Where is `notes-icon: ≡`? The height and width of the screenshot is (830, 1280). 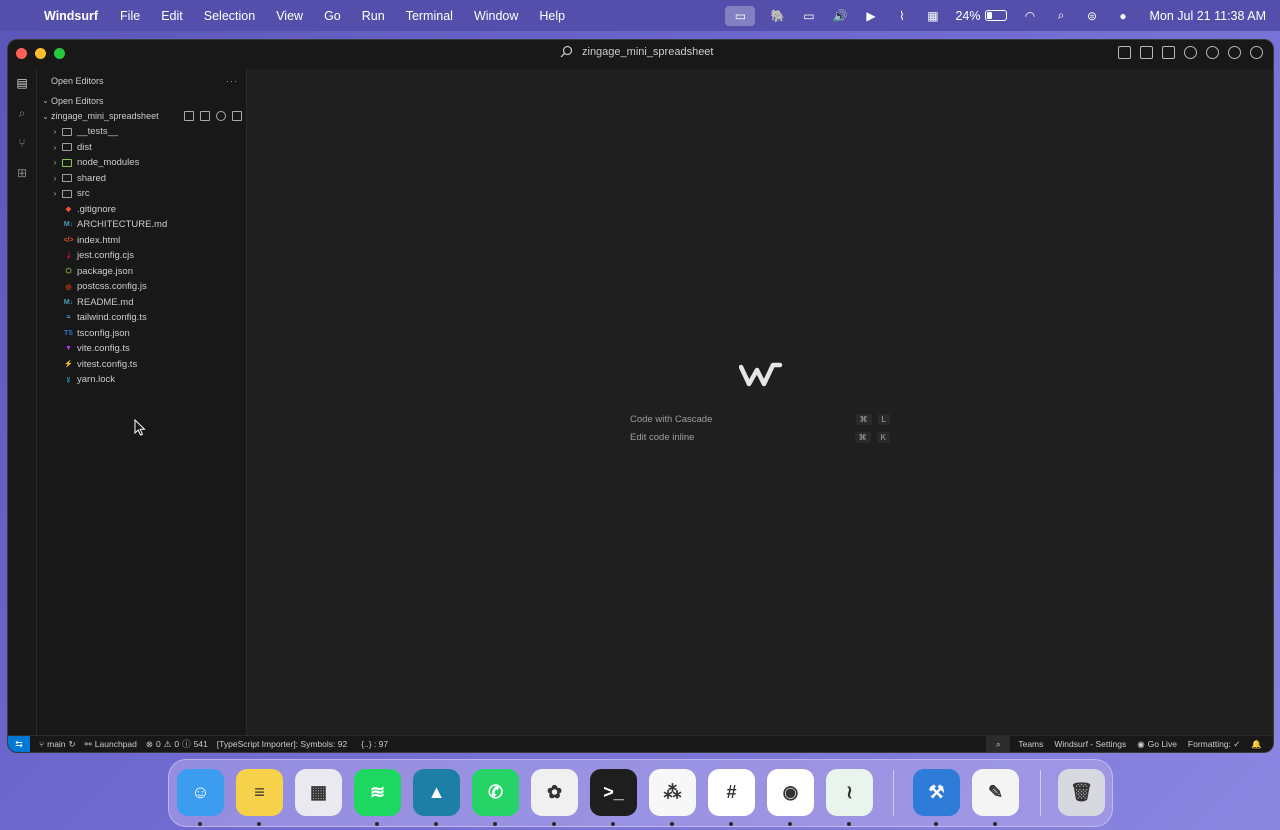
notes-icon: ≡ is located at coordinates (259, 792).